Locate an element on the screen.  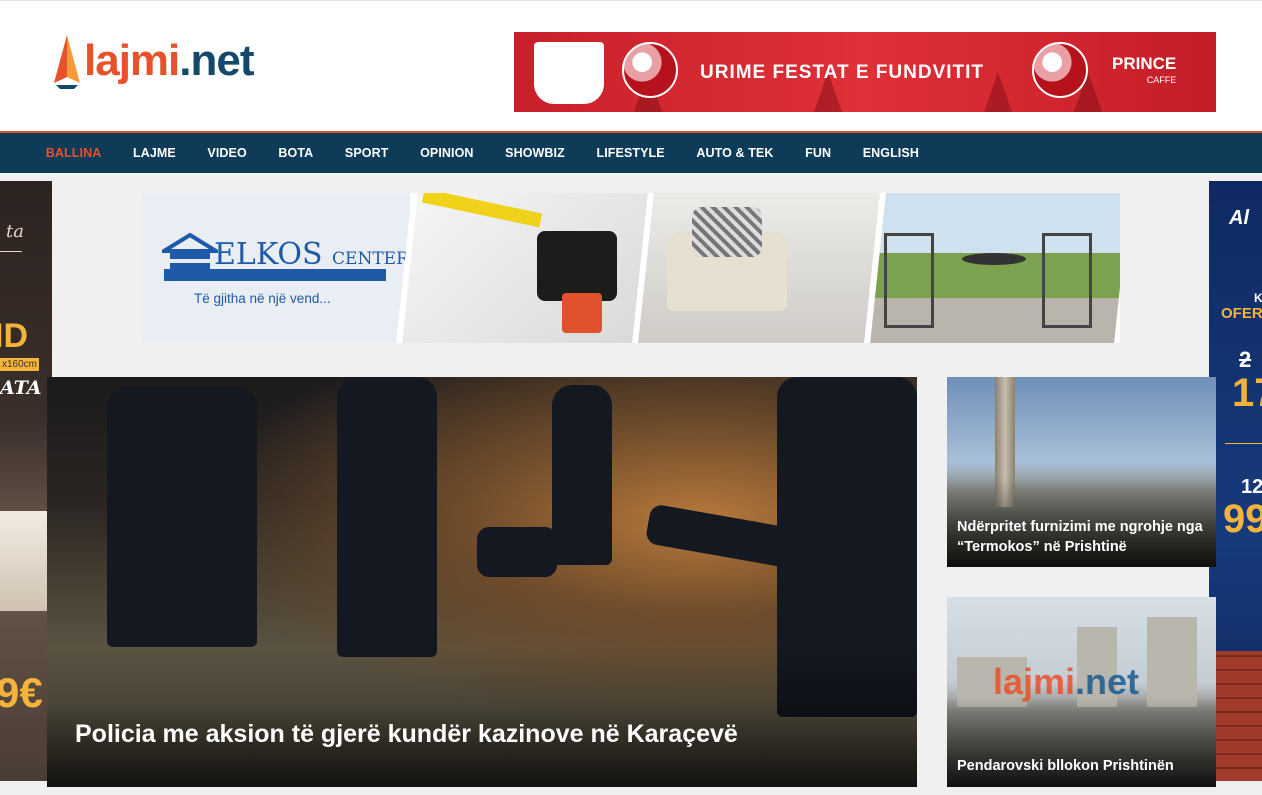
nav-item-lajme: LAJME is located at coordinates (154, 153).